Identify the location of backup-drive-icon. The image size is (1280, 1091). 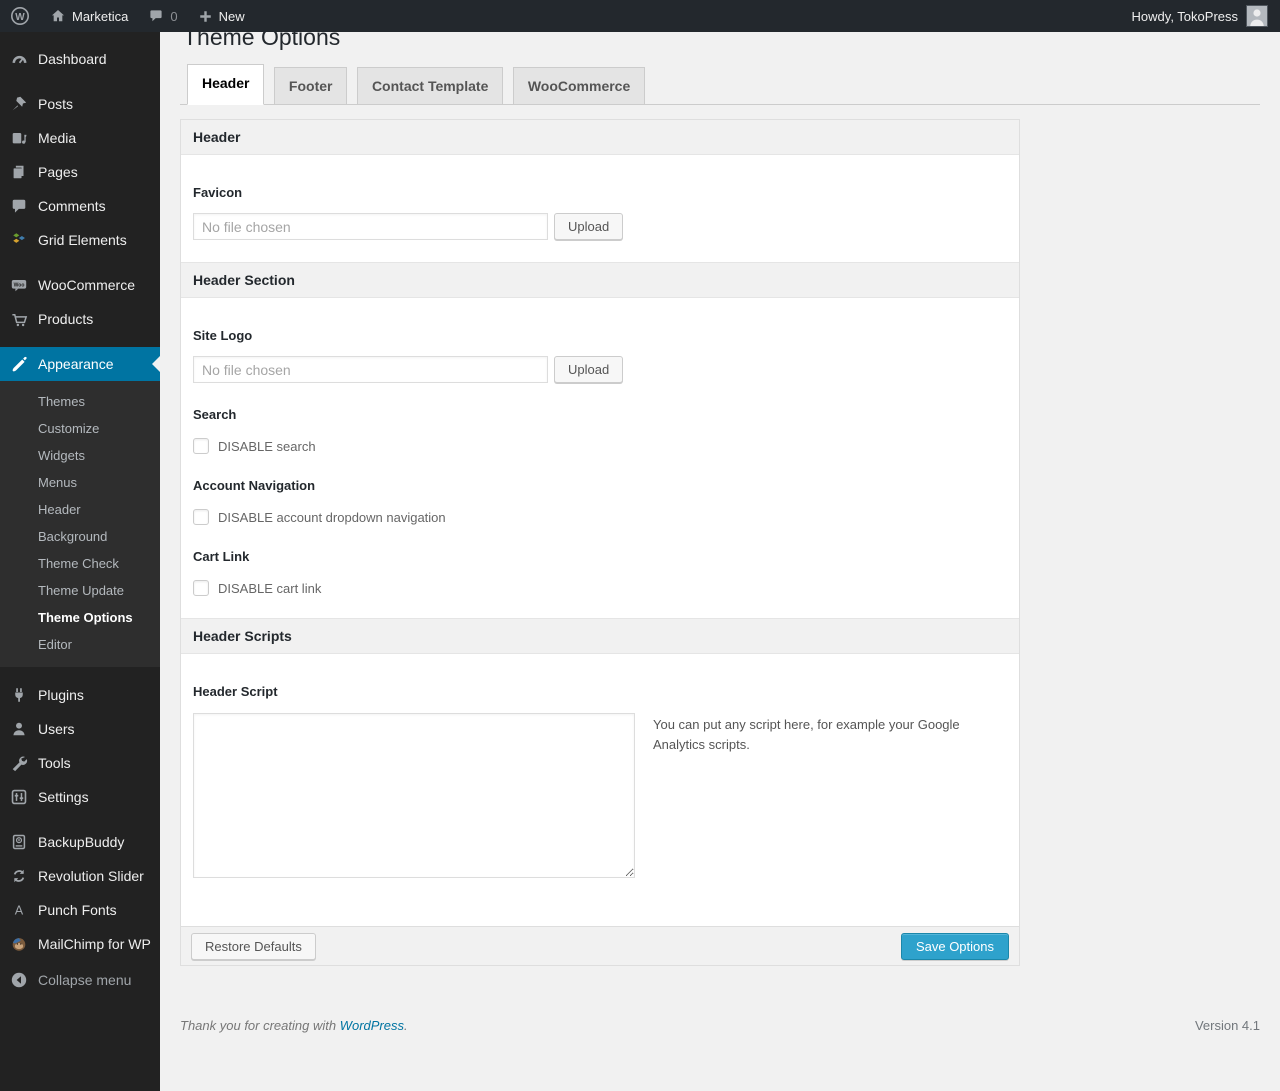
(19, 842).